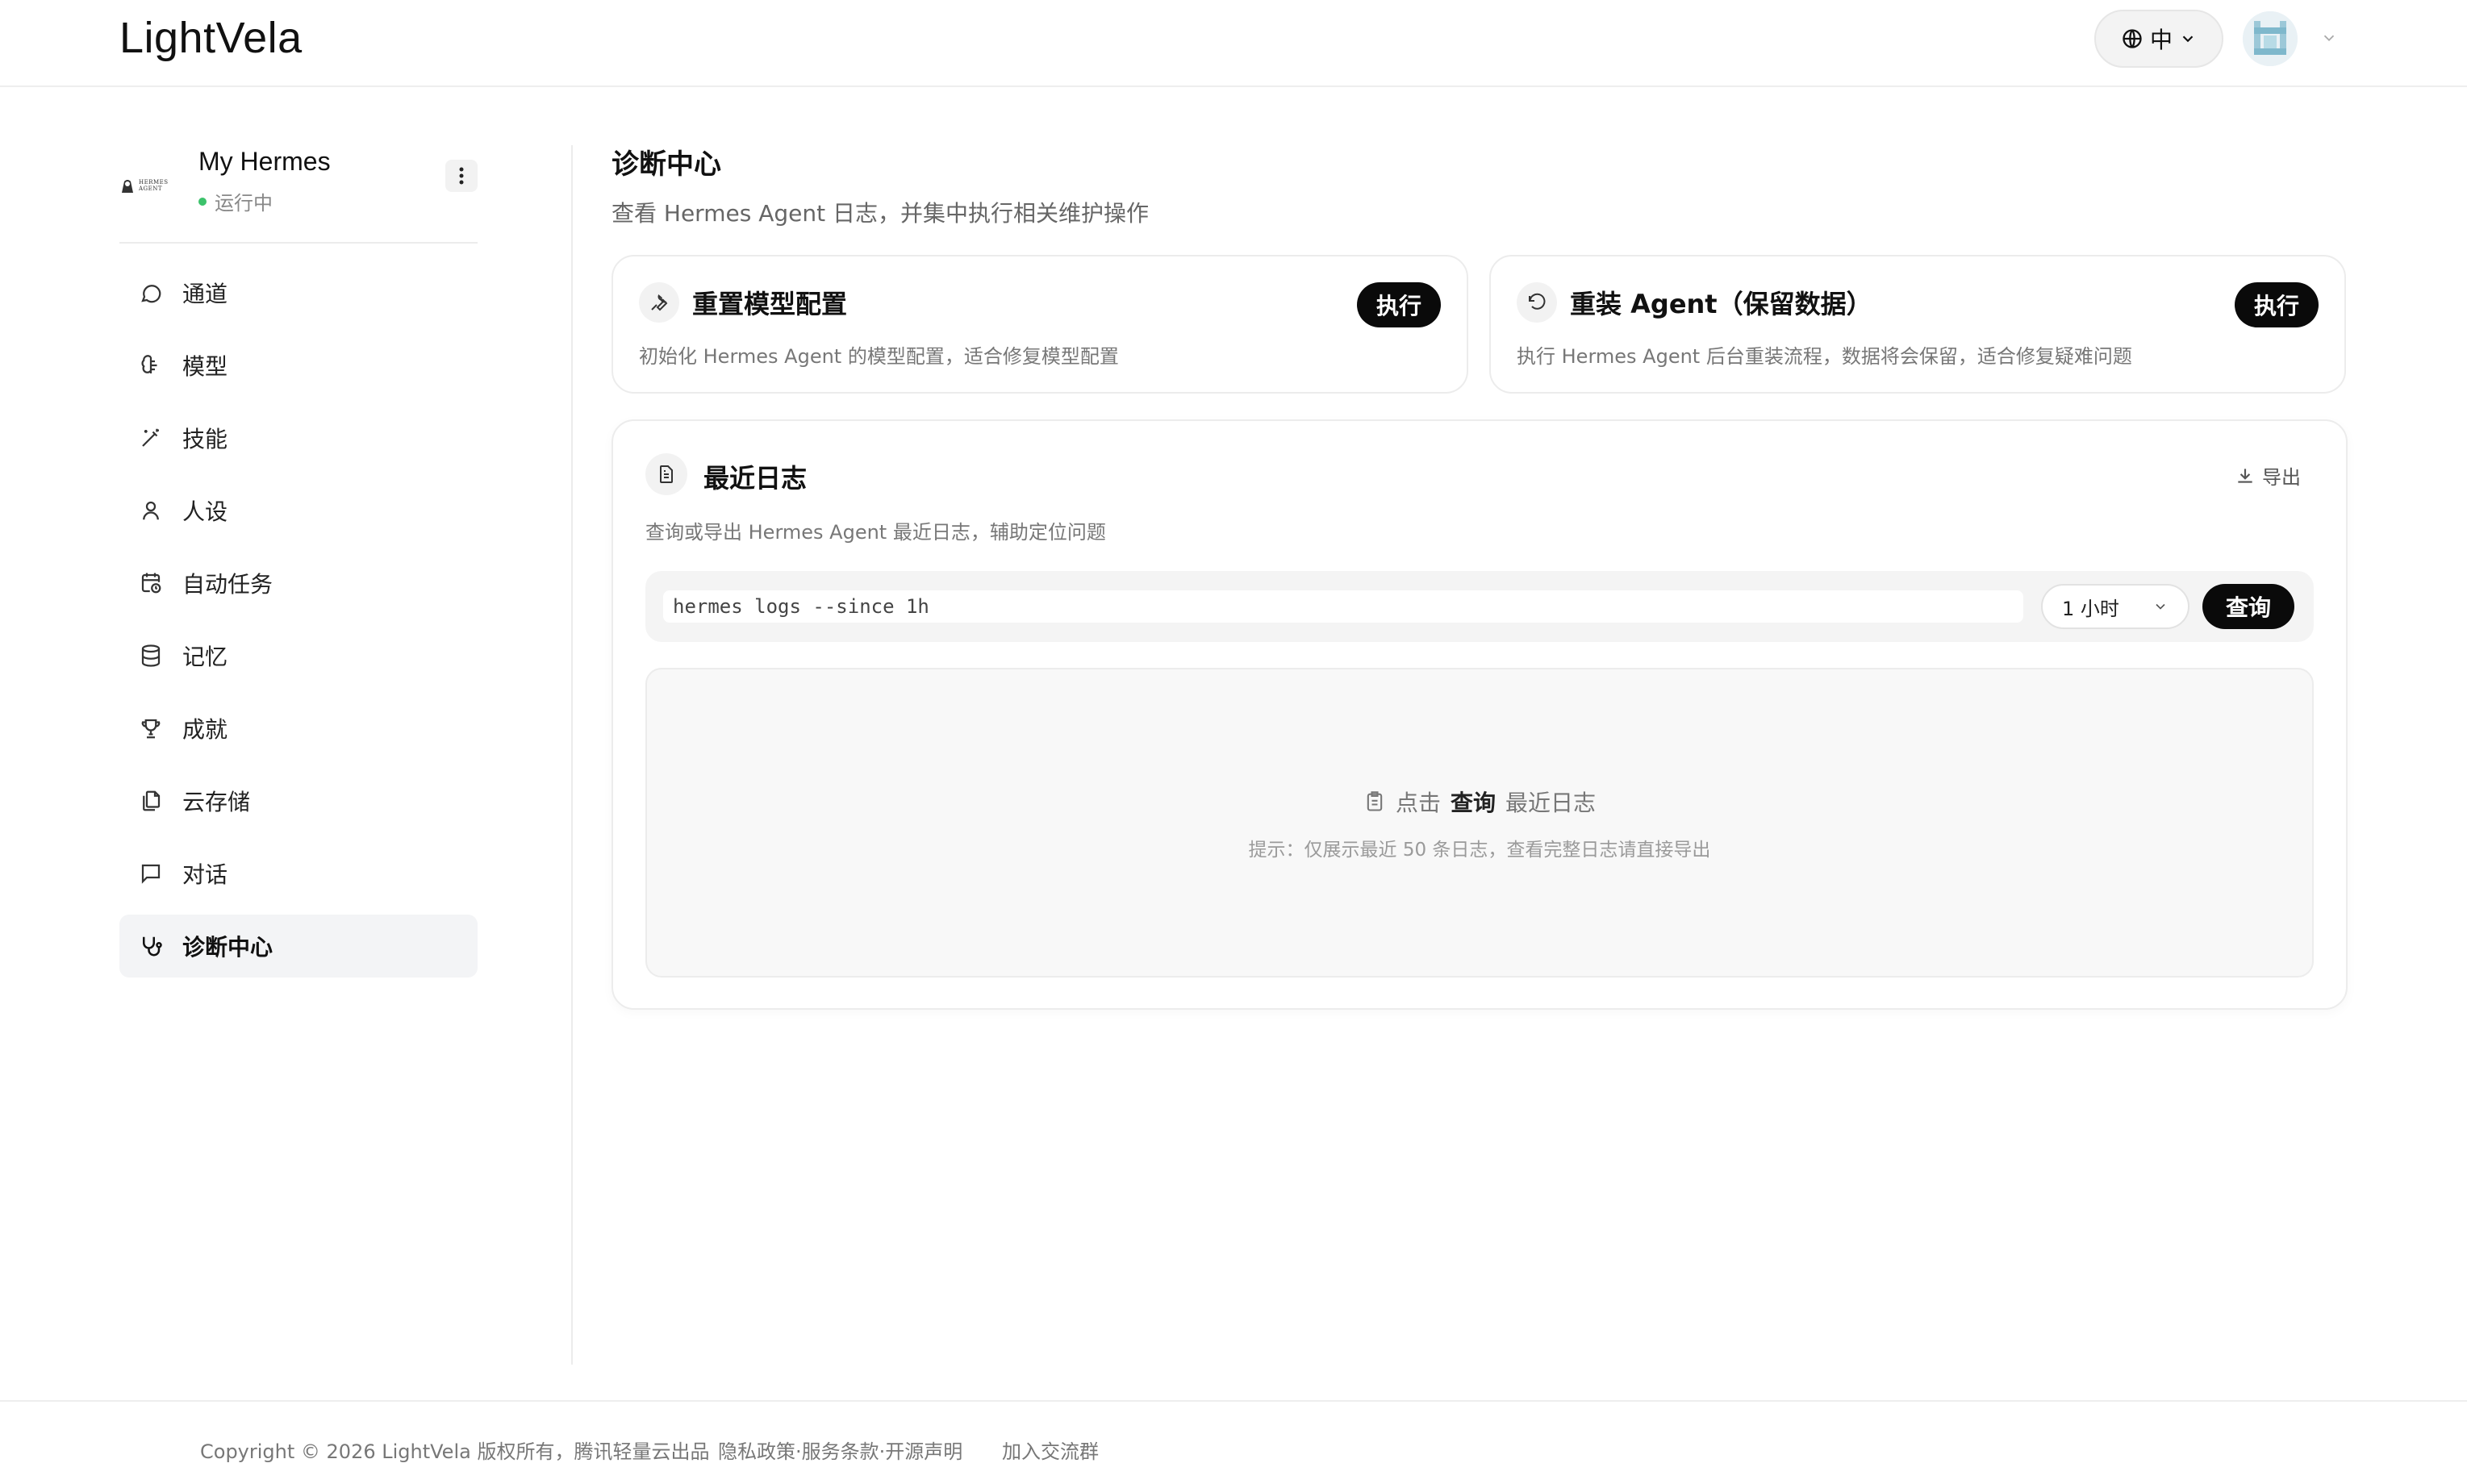 The image size is (2467, 1484). What do you see at coordinates (151, 583) in the screenshot?
I see `calendar-clock-icon` at bounding box center [151, 583].